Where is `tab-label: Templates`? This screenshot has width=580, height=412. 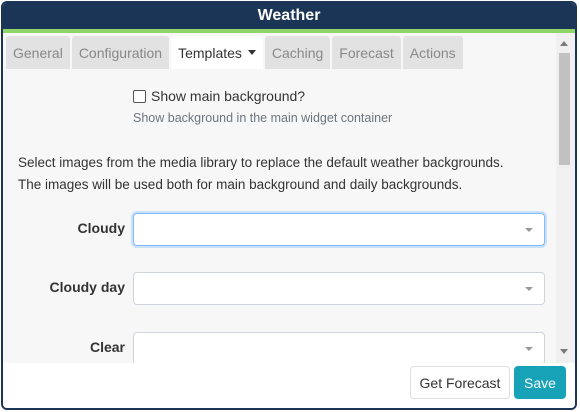
tab-label: Templates is located at coordinates (210, 52).